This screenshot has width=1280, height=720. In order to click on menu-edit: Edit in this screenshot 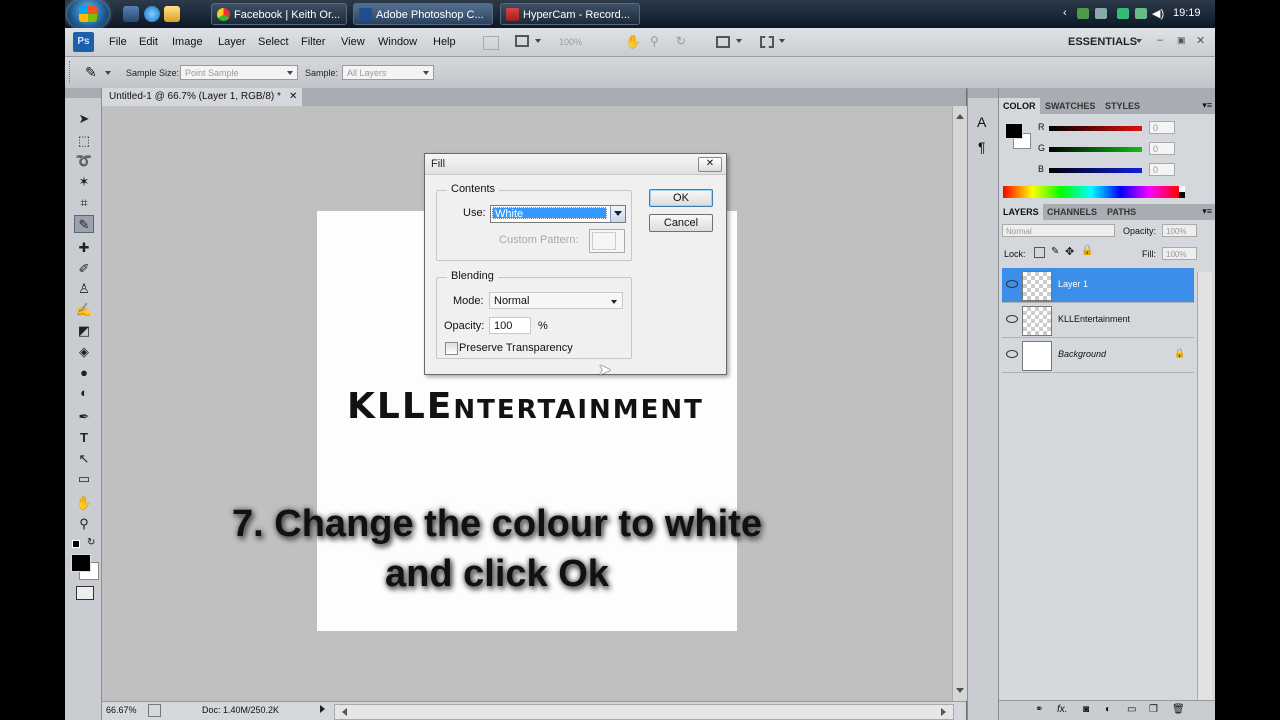, I will do `click(148, 42)`.